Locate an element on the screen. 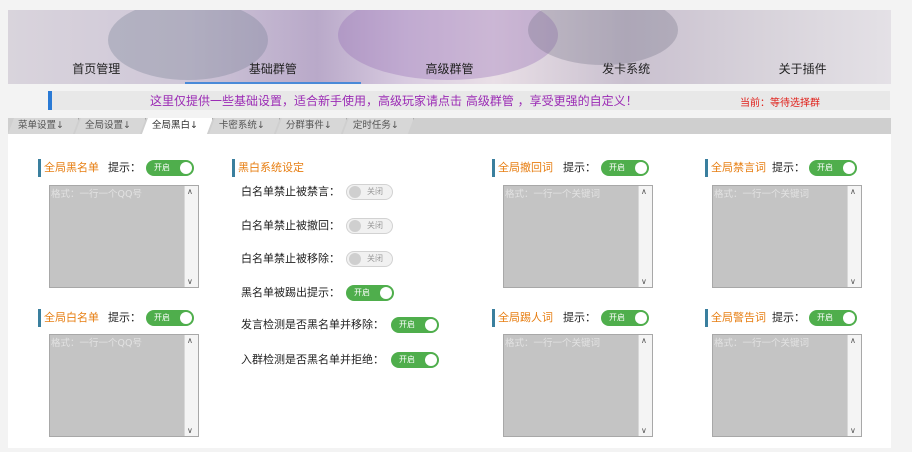  nav-home-manage: 首页管理 is located at coordinates (96, 70).